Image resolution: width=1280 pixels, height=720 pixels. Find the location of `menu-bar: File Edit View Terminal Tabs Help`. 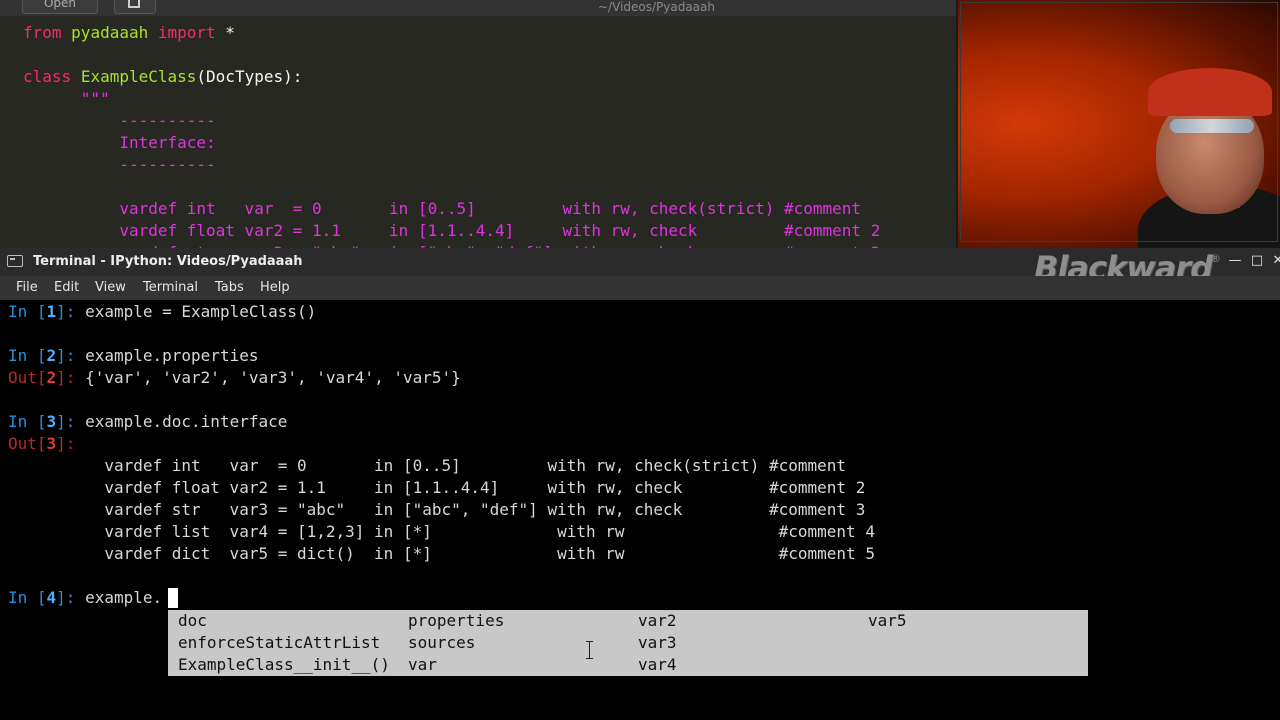

menu-bar: File Edit View Terminal Tabs Help is located at coordinates (640, 288).